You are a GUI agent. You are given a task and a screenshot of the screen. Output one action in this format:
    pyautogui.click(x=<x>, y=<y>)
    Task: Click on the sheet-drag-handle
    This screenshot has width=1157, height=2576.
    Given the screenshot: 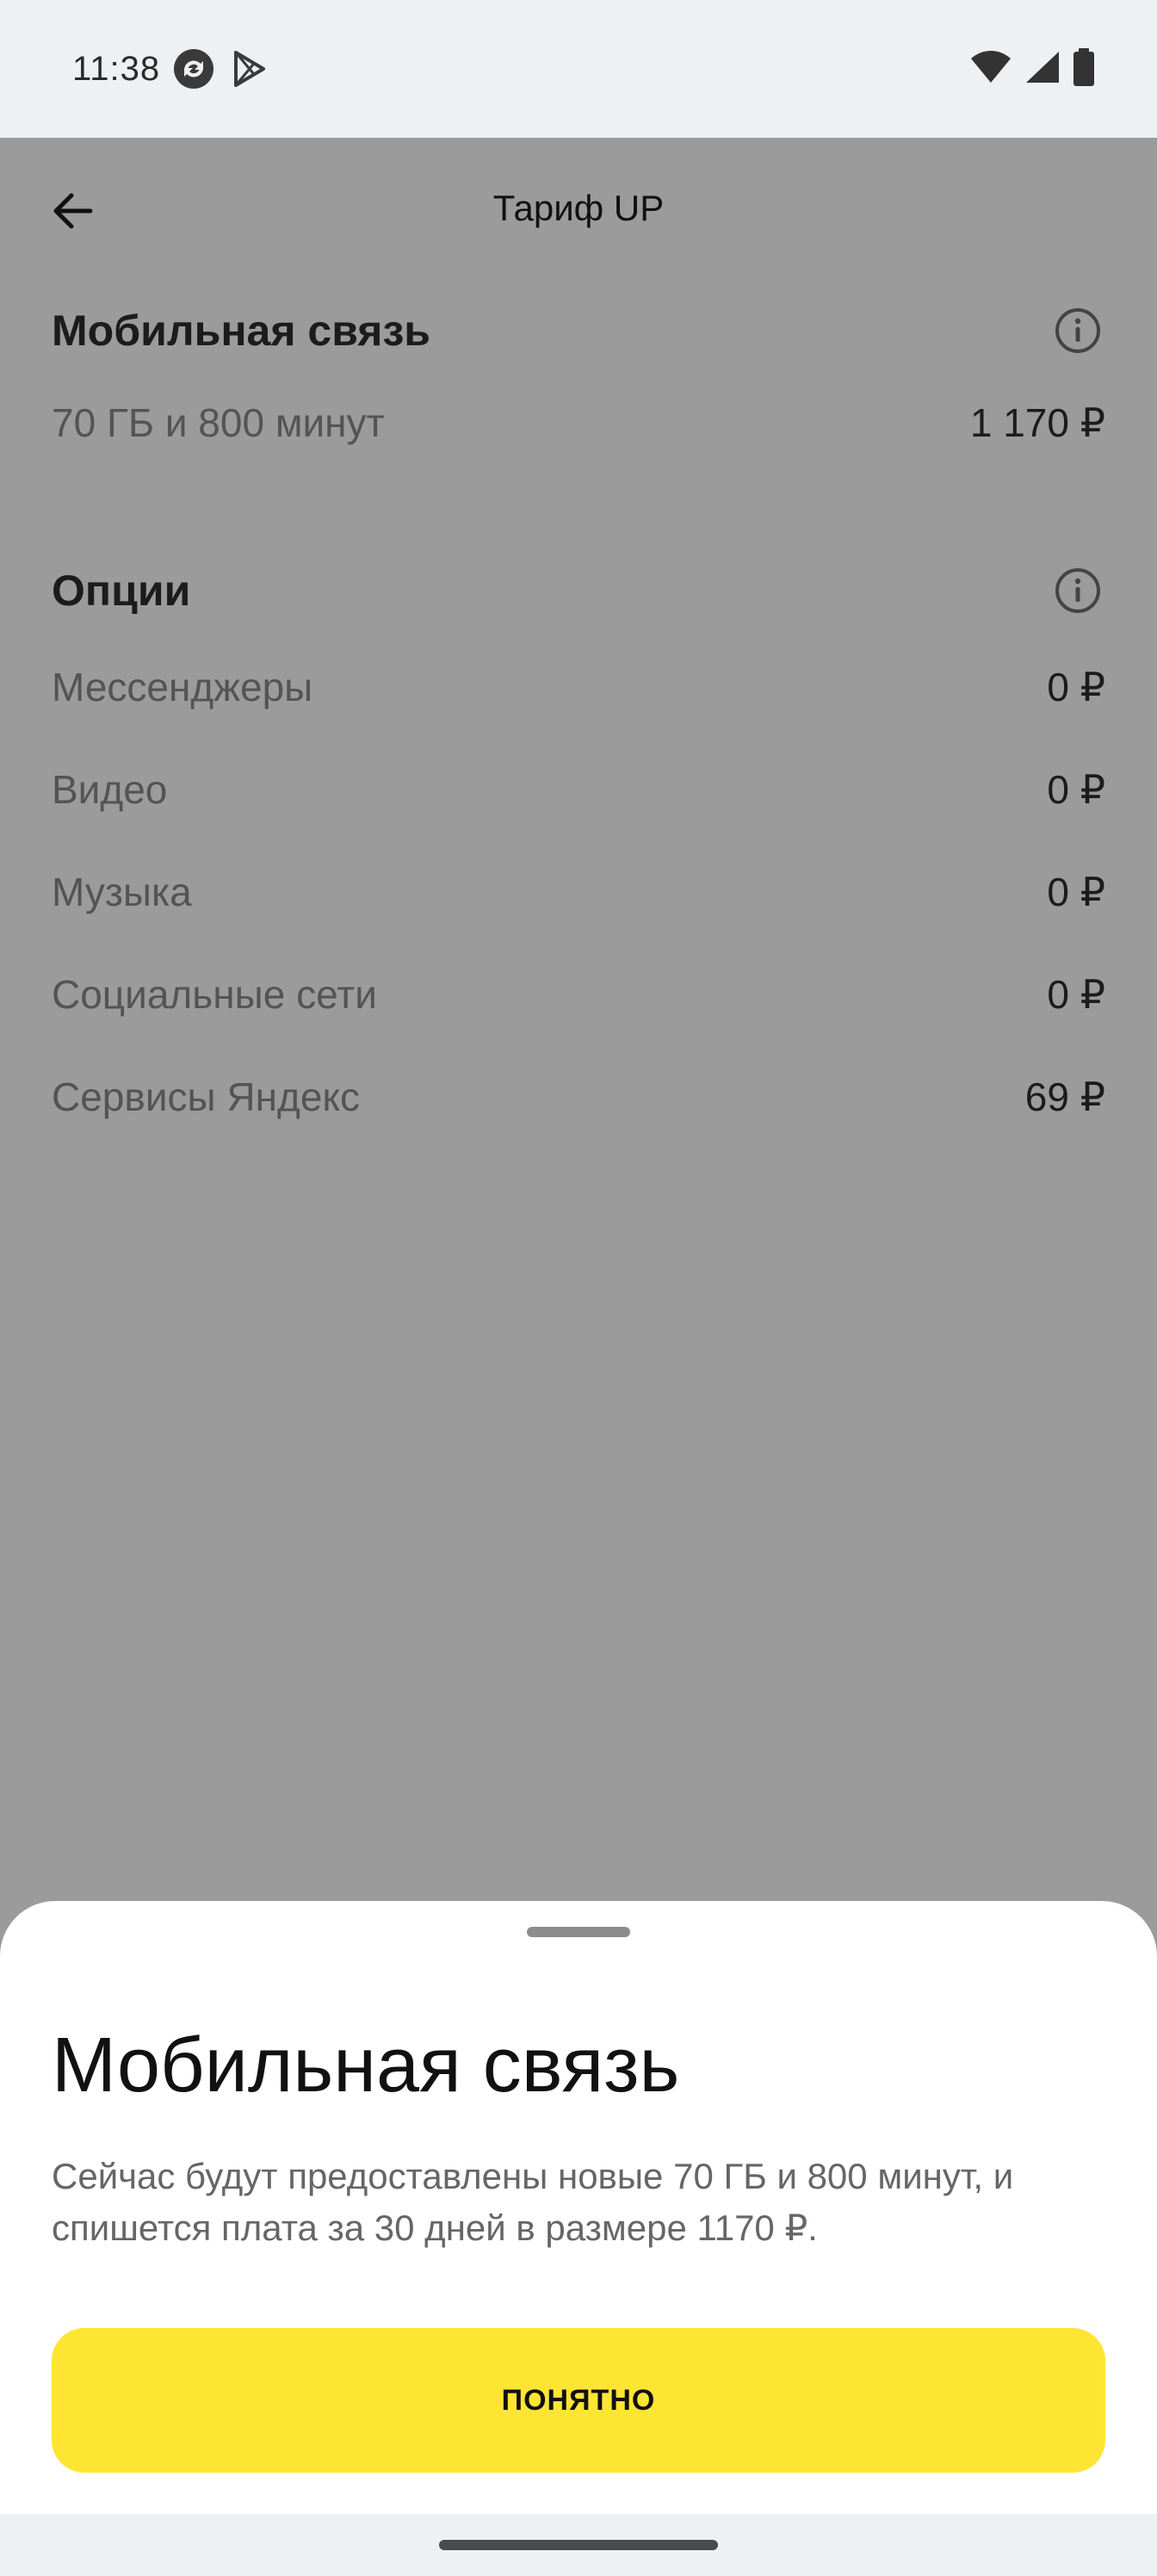 What is the action you would take?
    pyautogui.click(x=579, y=1932)
    